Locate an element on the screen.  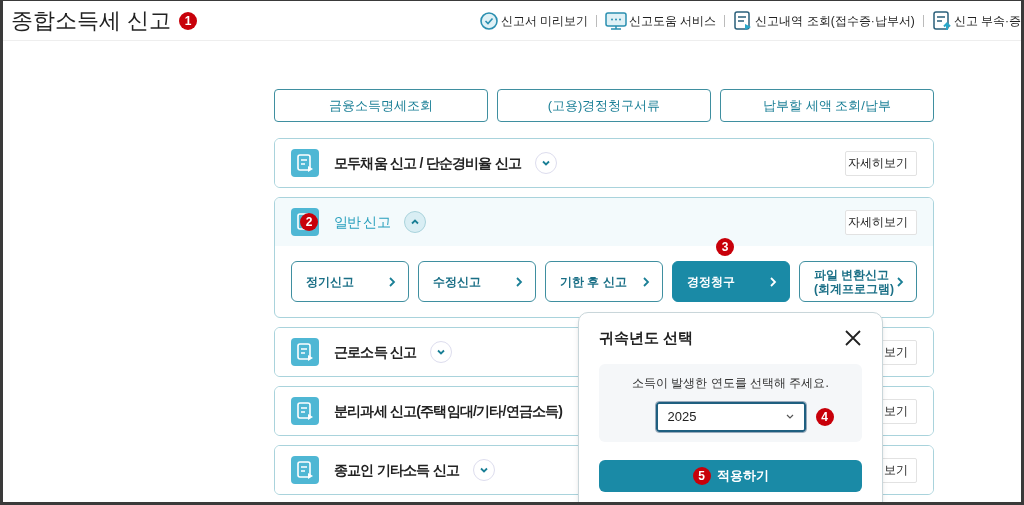
step-marker: 1 is located at coordinates (188, 20).